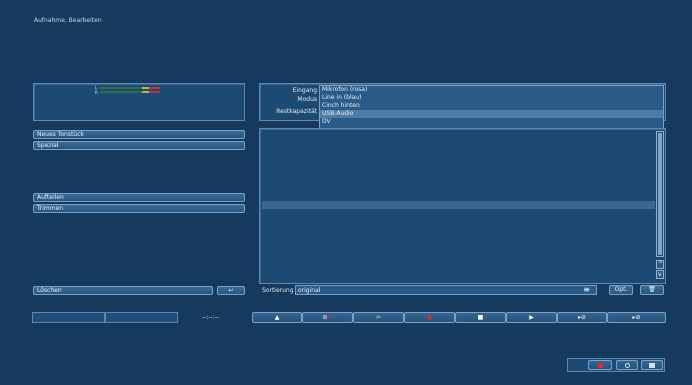 The image size is (692, 385). Describe the element at coordinates (446, 290) in the screenshot. I see `sort-field: original ≡` at that location.